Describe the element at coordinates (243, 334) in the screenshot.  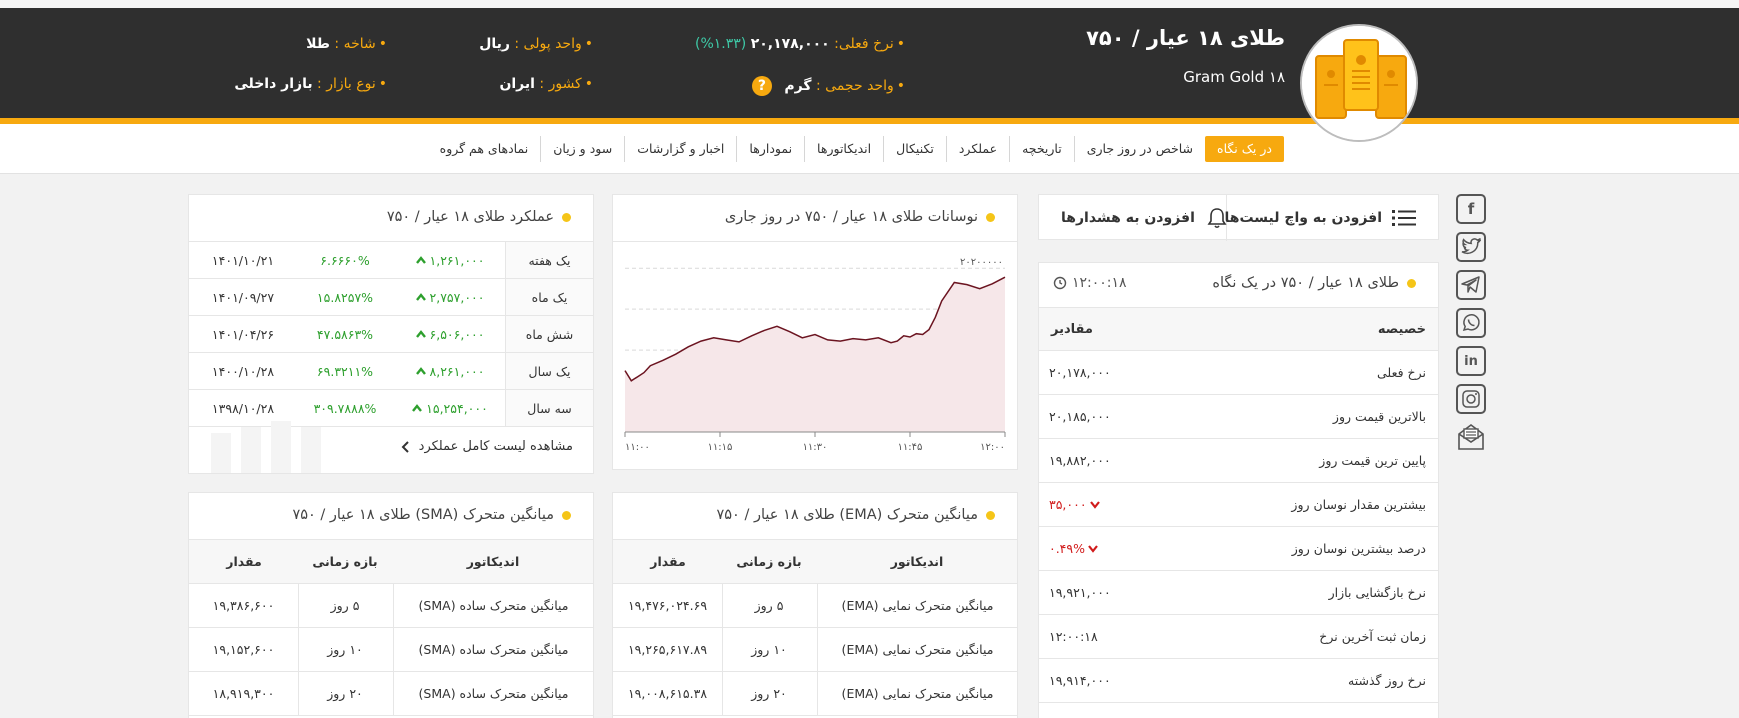
I see `performance-date: ۱۴۰۱/۰۴/۲۶` at that location.